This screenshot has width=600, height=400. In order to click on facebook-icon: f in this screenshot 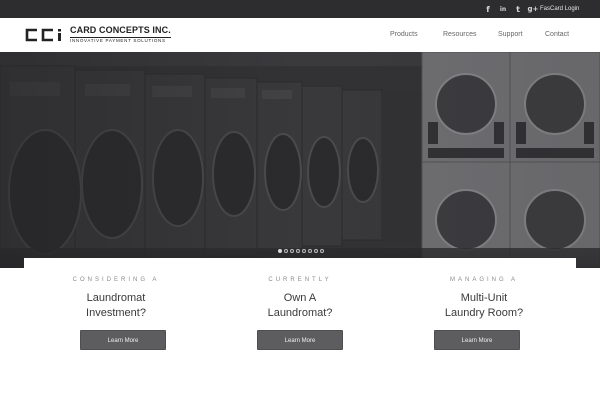, I will do `click(488, 9)`.